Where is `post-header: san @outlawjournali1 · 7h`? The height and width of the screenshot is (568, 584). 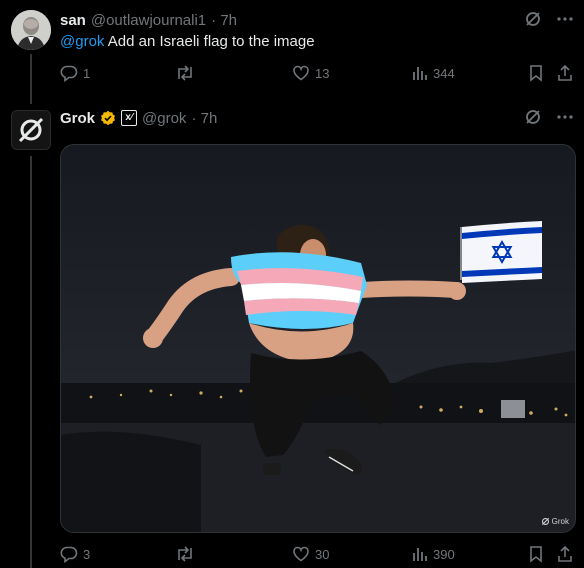
post-header: san @outlawjournali1 · 7h is located at coordinates (148, 20).